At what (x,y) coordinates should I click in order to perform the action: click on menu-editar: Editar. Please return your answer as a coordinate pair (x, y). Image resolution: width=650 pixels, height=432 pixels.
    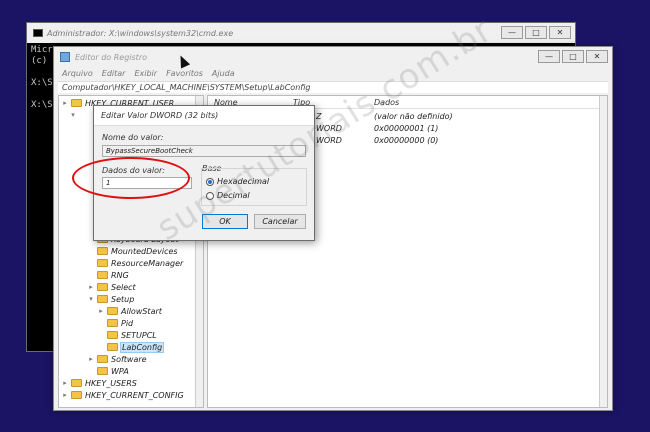
    Looking at the image, I should click on (114, 73).